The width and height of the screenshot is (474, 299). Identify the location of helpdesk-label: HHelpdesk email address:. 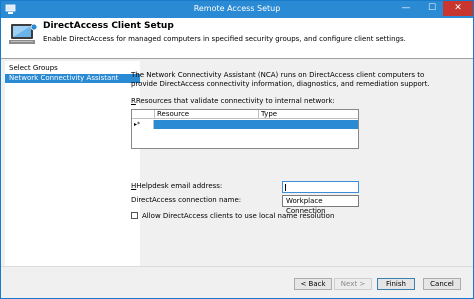
(177, 186).